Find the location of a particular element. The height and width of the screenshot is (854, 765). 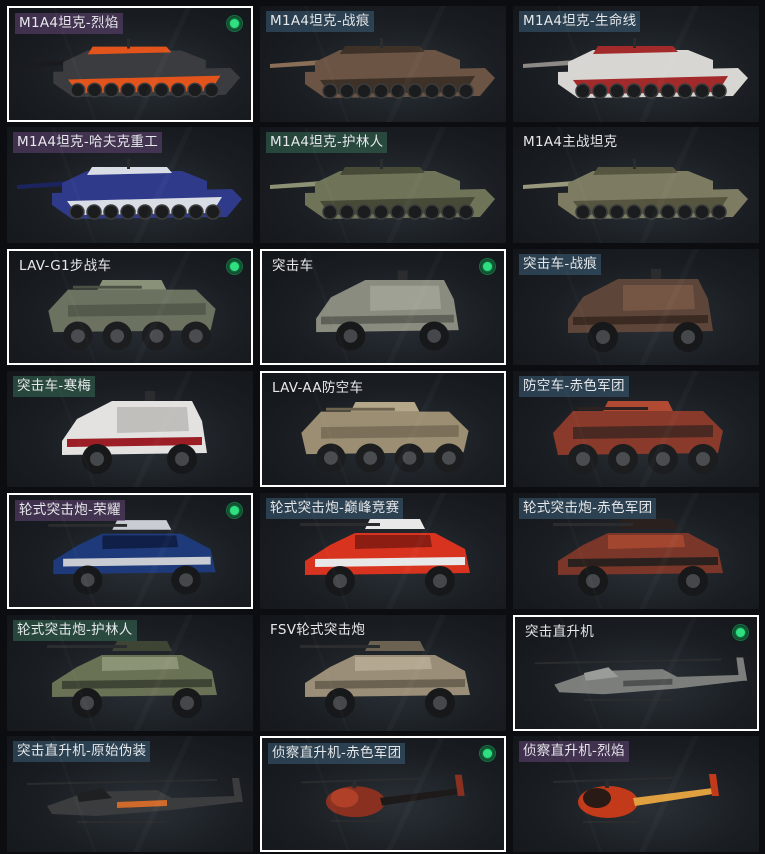

vehicle-skin-name: 突击直升机 is located at coordinates (559, 632).